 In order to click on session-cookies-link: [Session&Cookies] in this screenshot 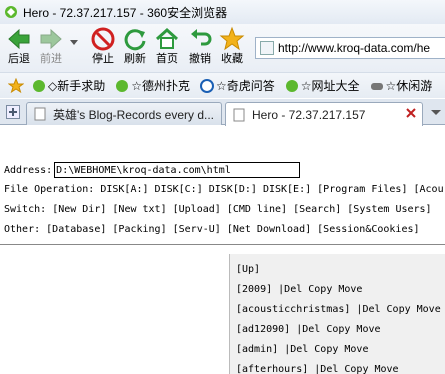, I will do `click(368, 229)`.